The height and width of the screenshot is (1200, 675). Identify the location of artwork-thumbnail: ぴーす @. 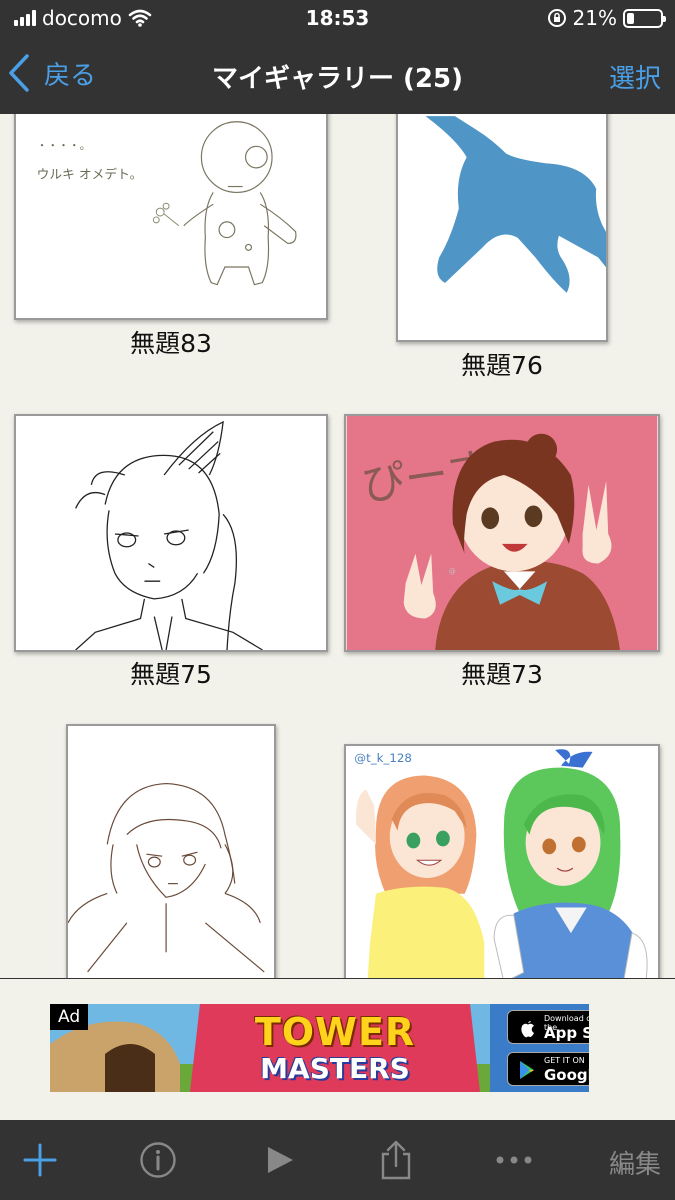
(502, 533).